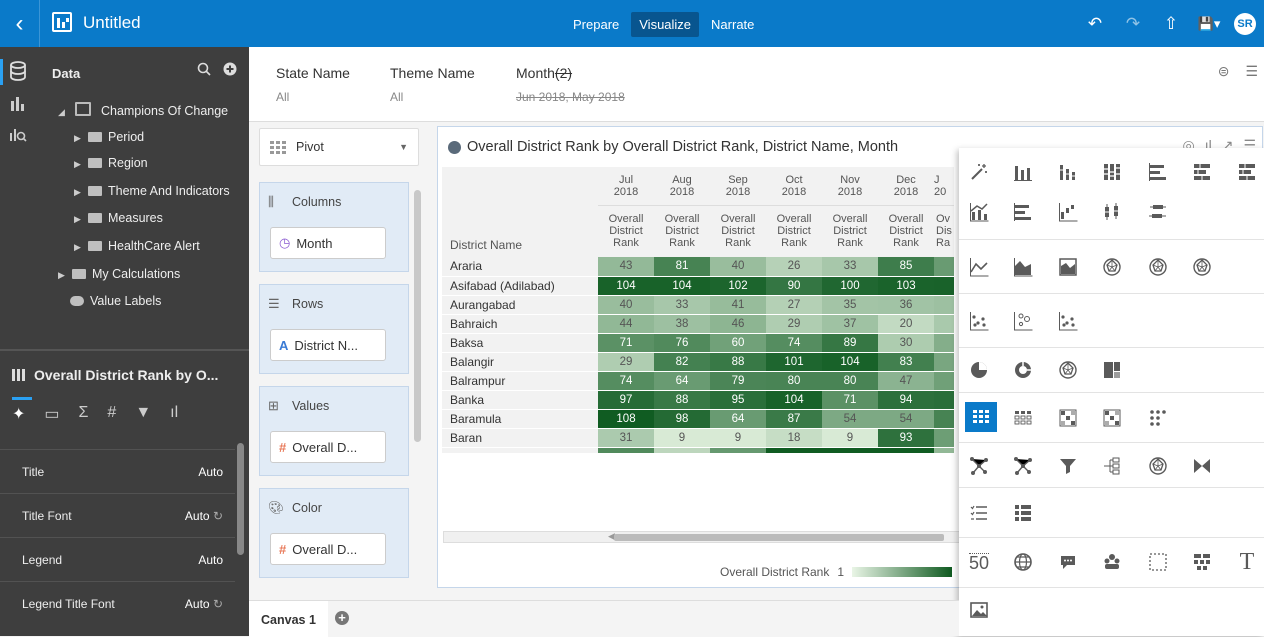 The width and height of the screenshot is (1264, 637). What do you see at coordinates (1202, 466) in the screenshot?
I see `sankey-icon` at bounding box center [1202, 466].